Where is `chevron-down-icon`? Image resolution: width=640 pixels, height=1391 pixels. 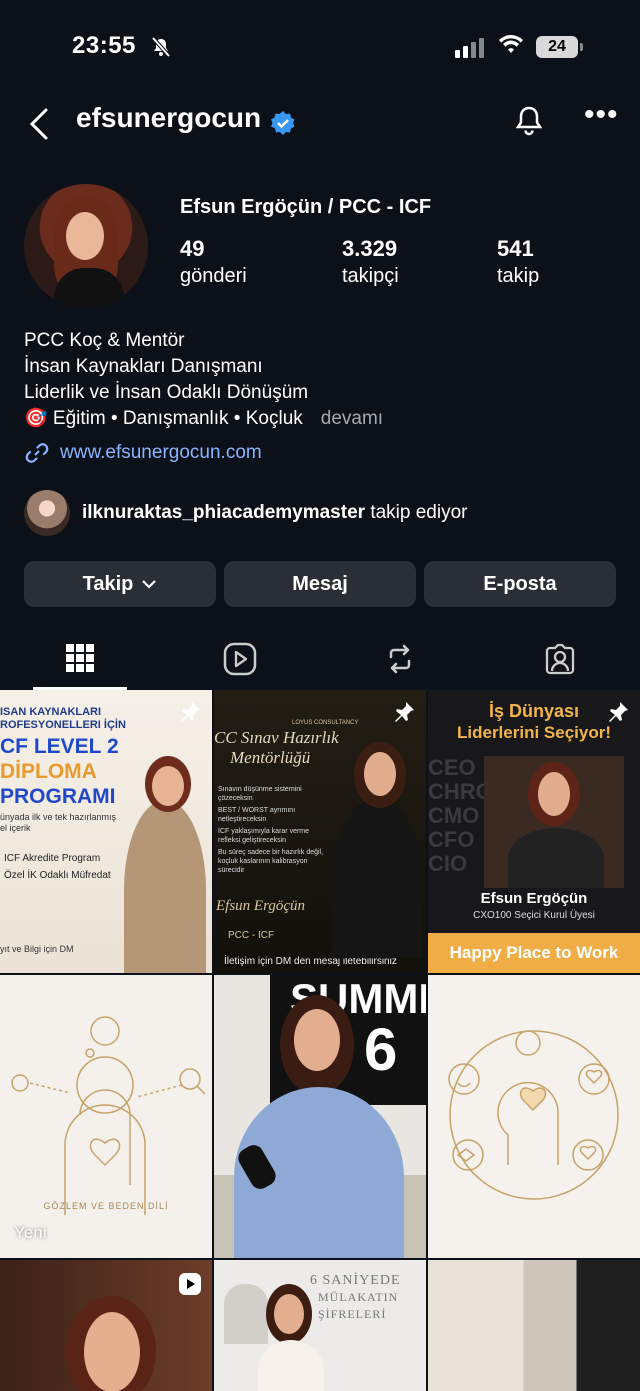 chevron-down-icon is located at coordinates (149, 584).